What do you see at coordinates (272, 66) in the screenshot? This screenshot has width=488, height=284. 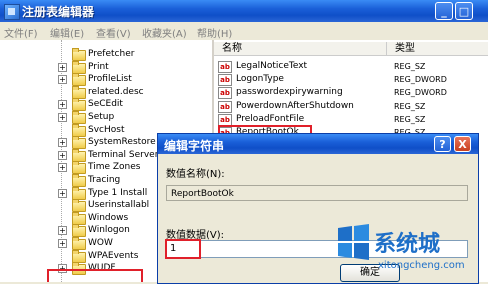 I see `value-name: LegalNoticeText` at bounding box center [272, 66].